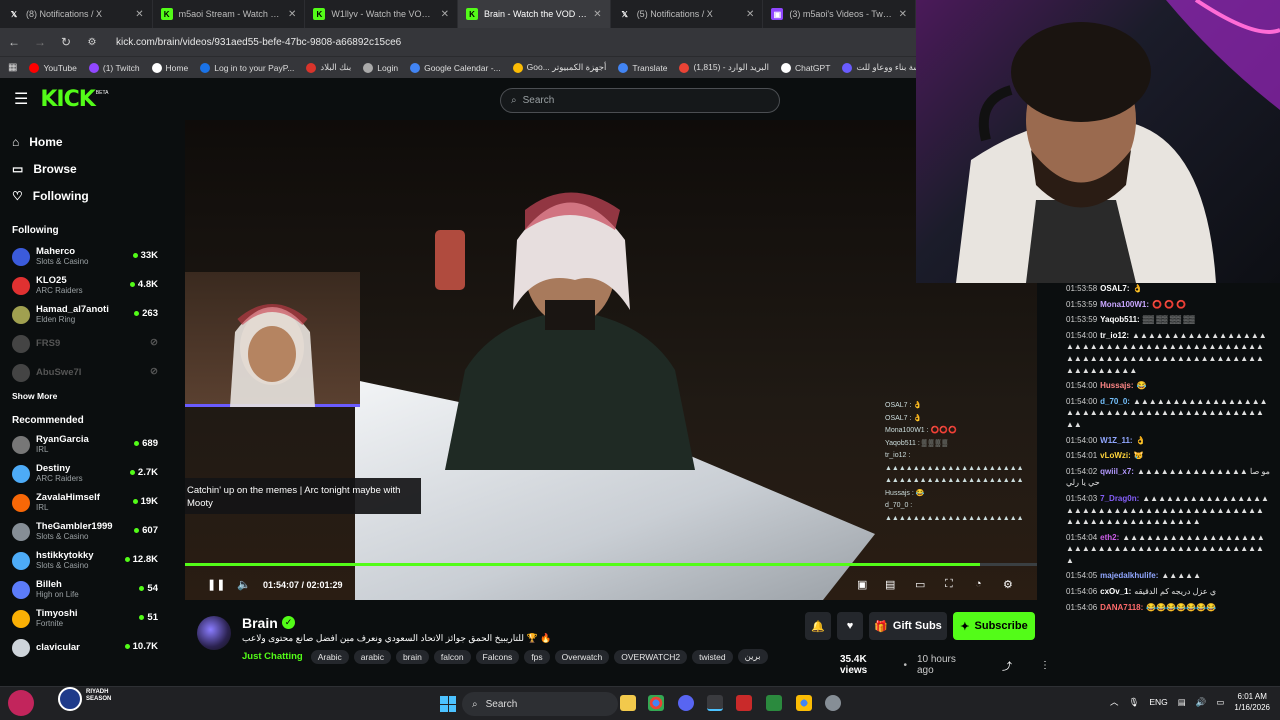 The image size is (1280, 720). I want to click on channel-item: Hamad_al7anoti Elden Ring 263, so click(85, 314).